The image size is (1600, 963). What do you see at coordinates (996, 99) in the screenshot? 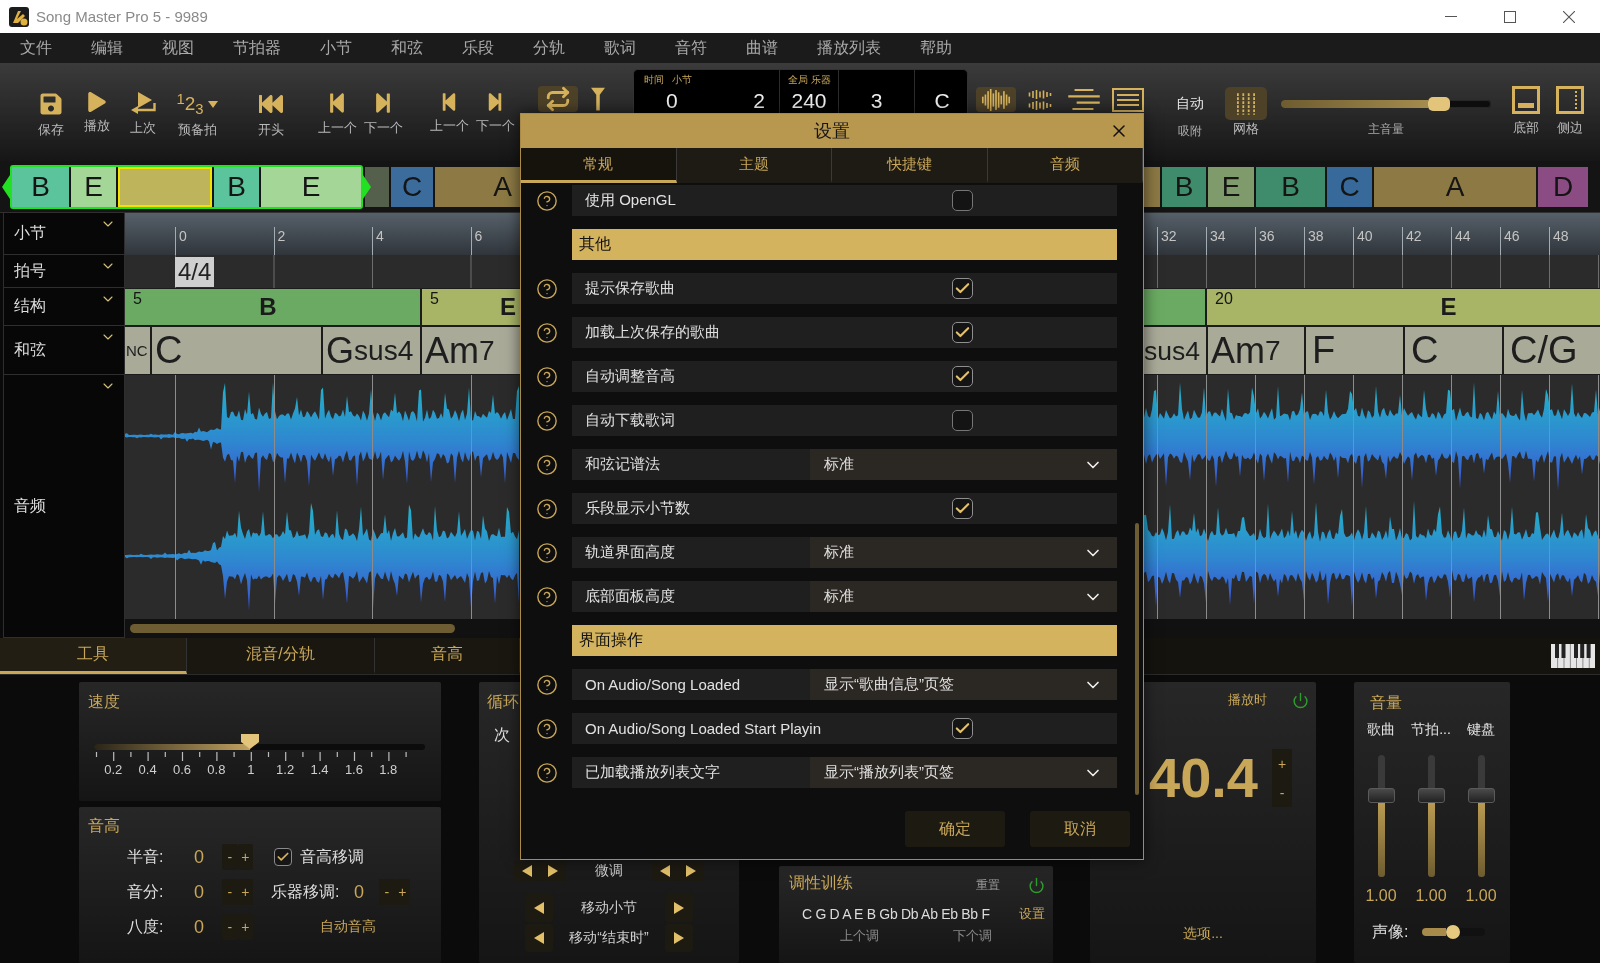
I see `view-toggle-button` at bounding box center [996, 99].